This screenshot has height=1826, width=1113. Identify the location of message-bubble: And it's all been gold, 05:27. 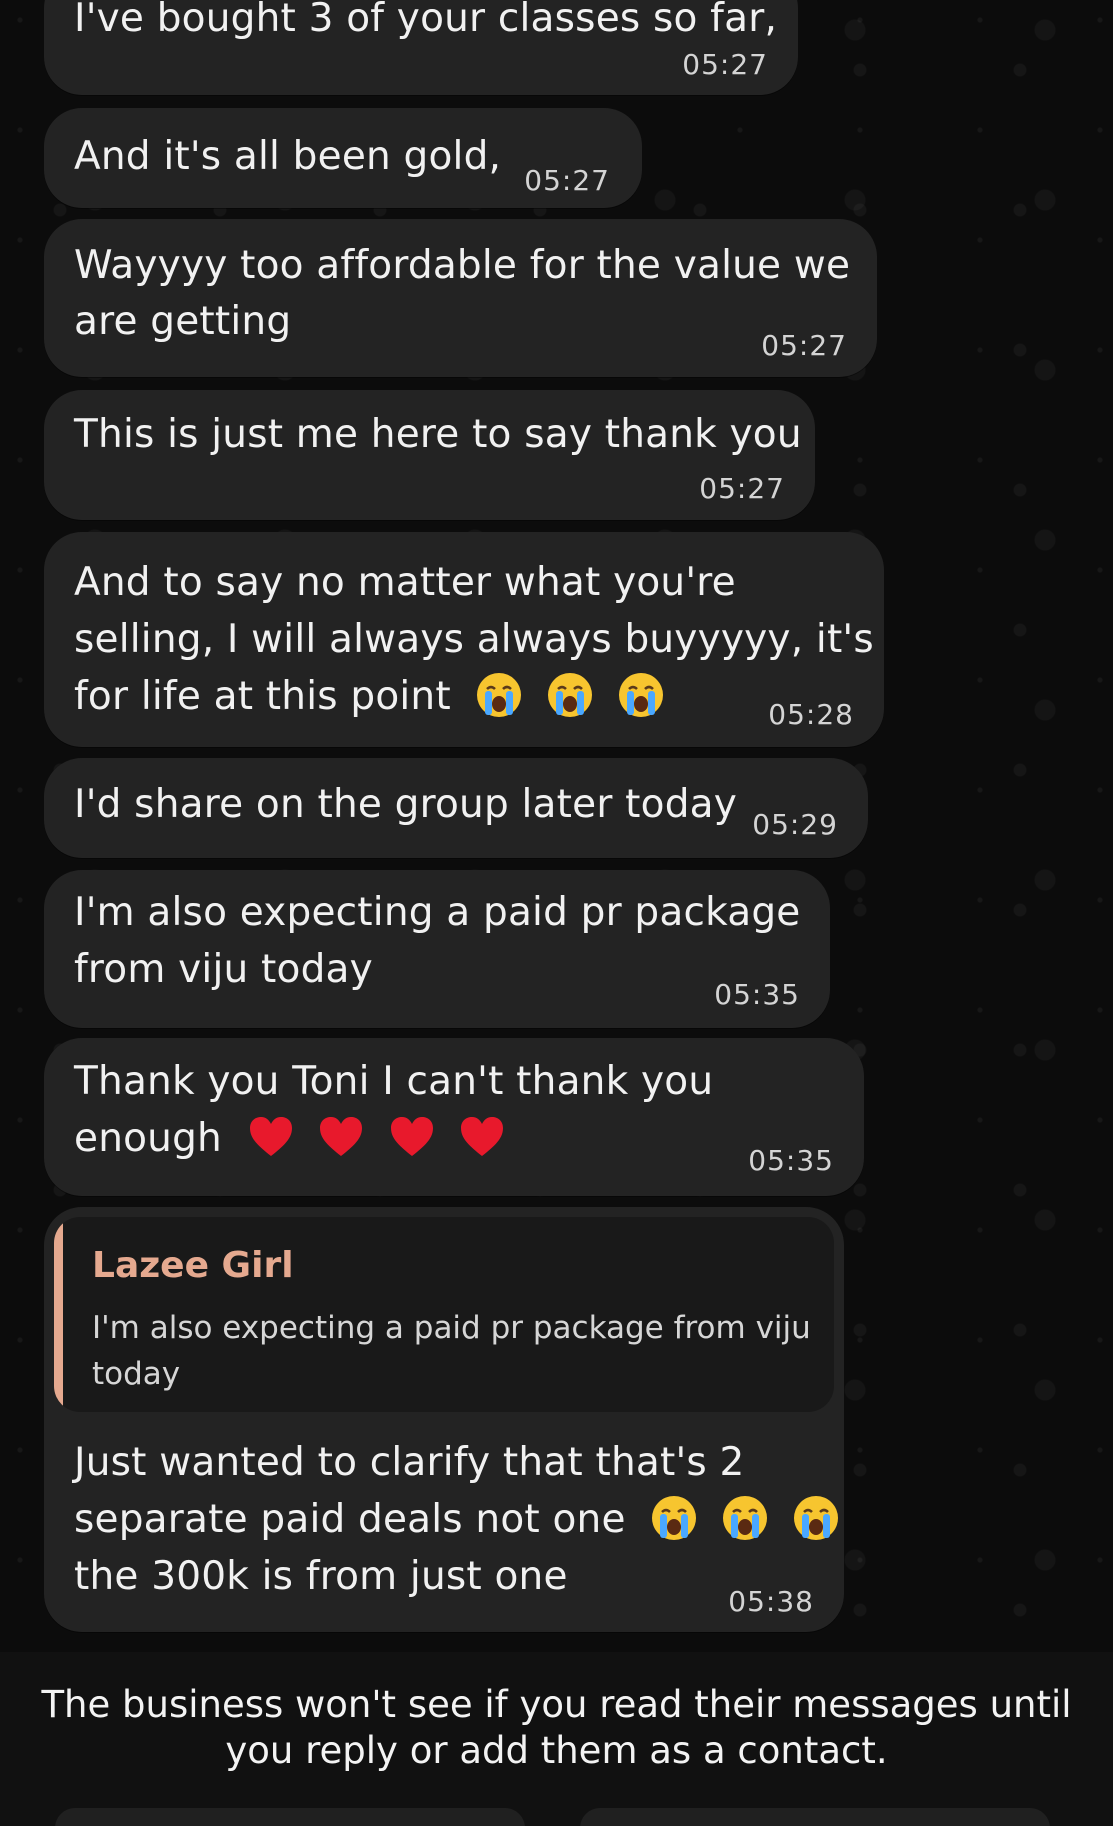
(343, 158).